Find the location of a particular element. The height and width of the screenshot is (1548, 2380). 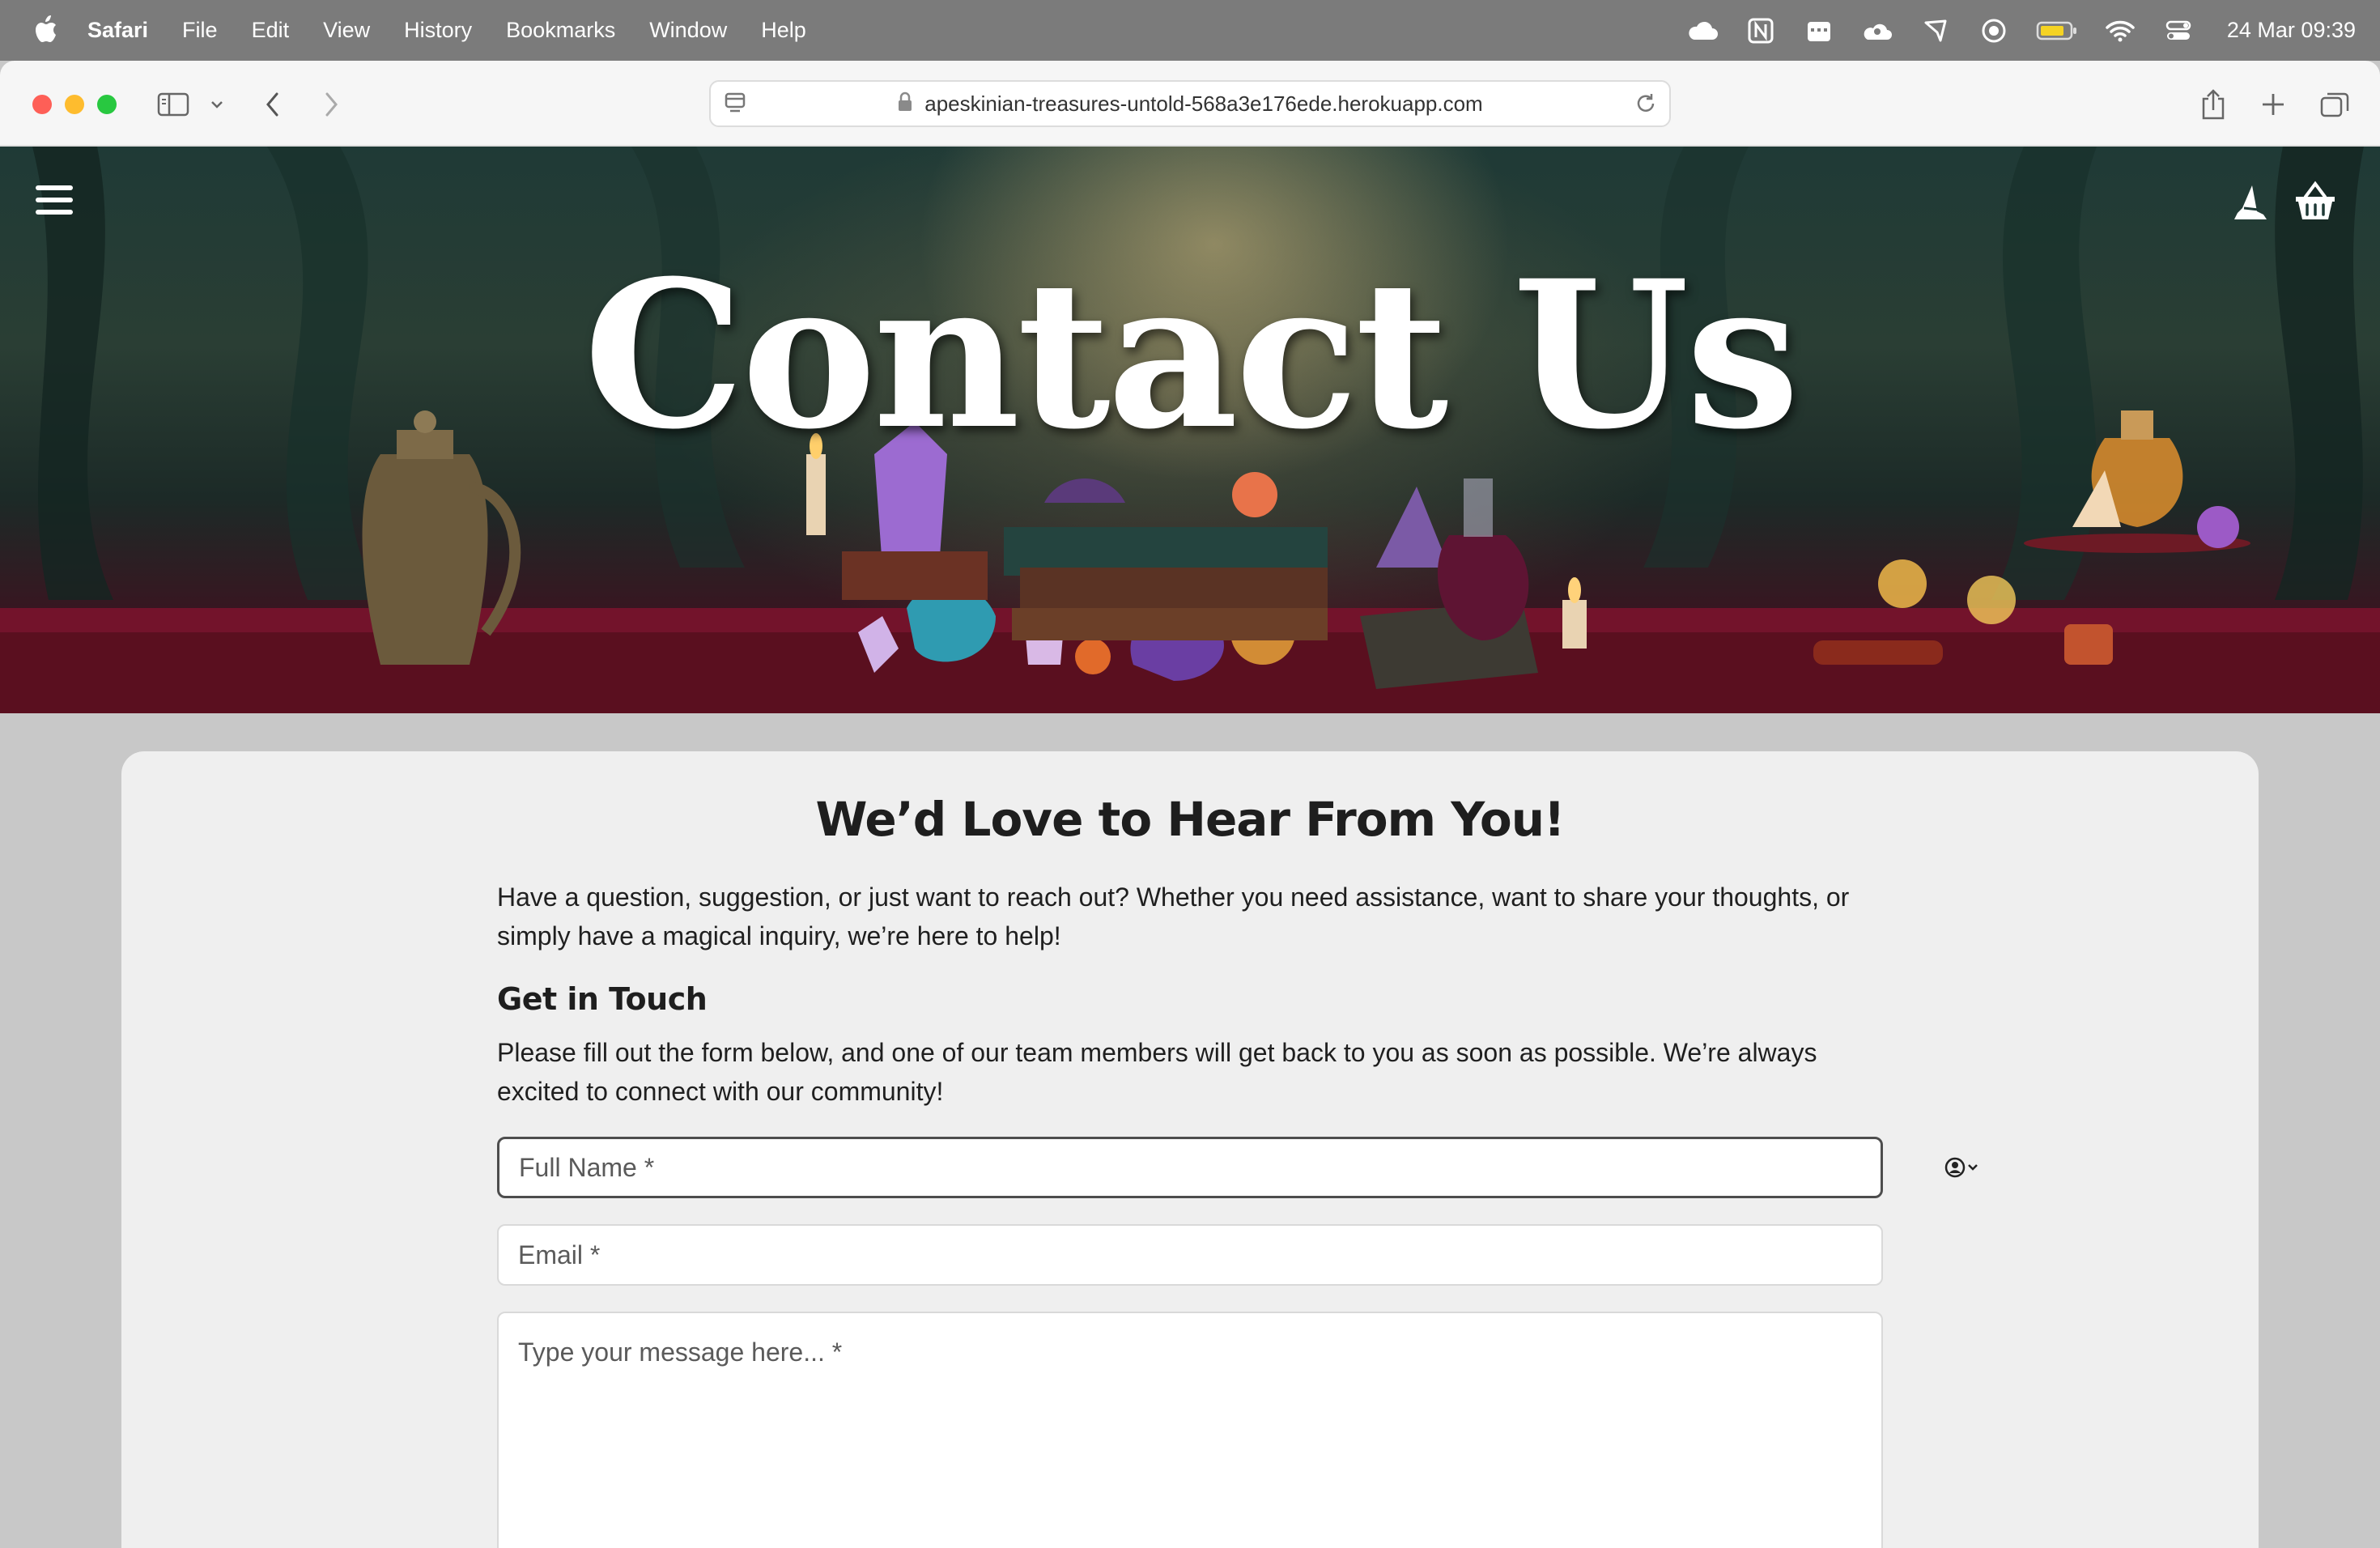

contact-autofill-icon is located at coordinates (1963, 1167).